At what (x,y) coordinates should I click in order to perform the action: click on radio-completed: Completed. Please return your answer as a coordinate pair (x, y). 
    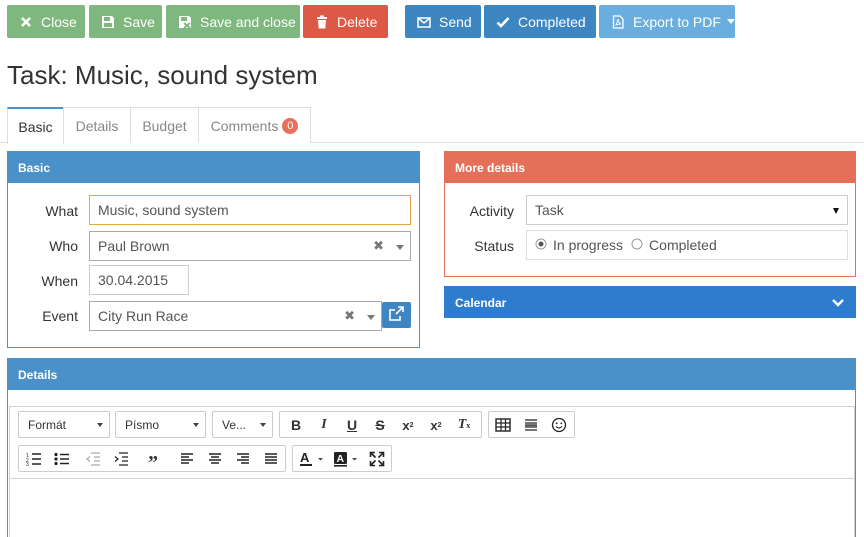
    Looking at the image, I should click on (674, 245).